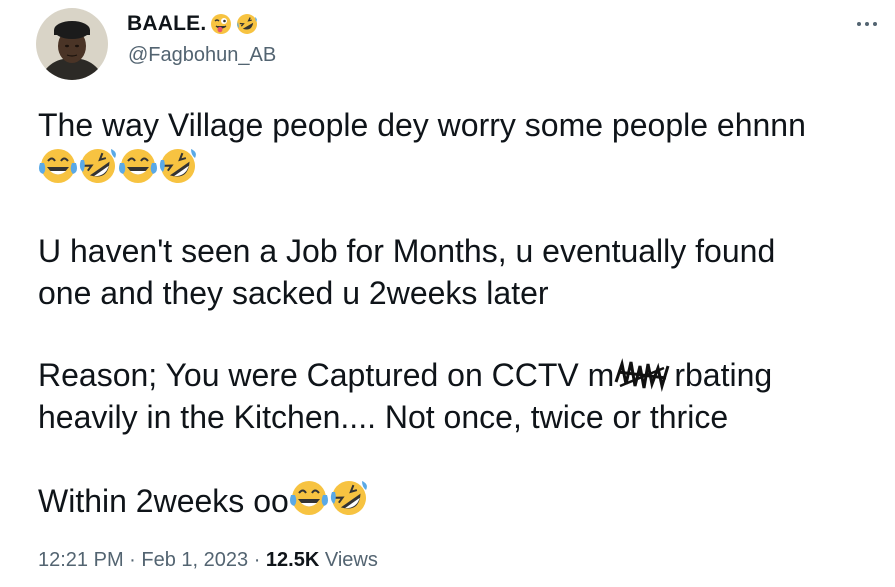  Describe the element at coordinates (202, 55) in the screenshot. I see `author-handle: @Fagbohun_AB` at that location.